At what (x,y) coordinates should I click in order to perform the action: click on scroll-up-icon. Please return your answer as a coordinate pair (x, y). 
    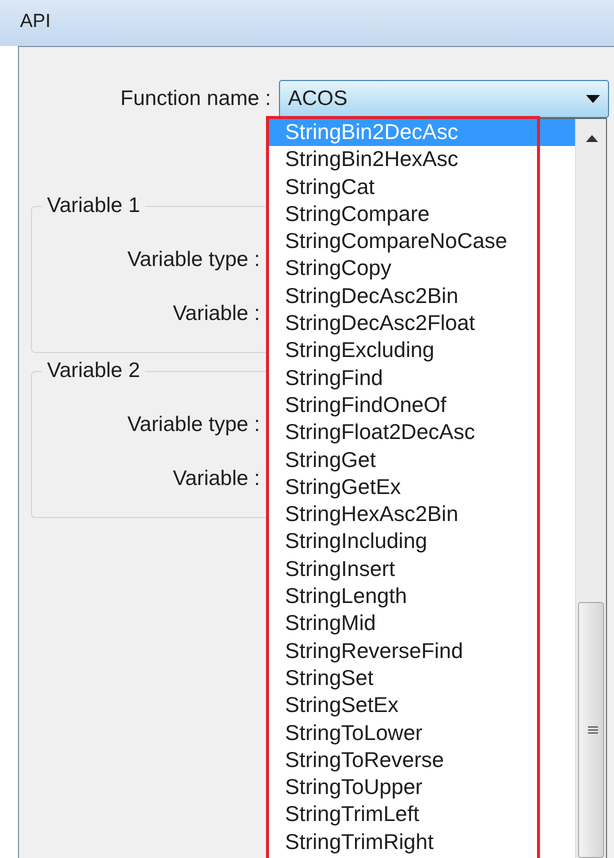
    Looking at the image, I should click on (592, 138).